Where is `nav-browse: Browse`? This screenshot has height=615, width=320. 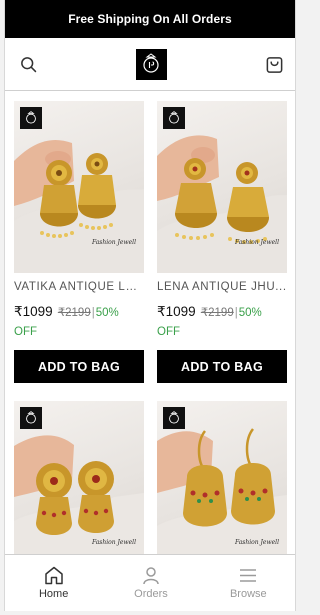 nav-browse: Browse is located at coordinates (247, 583).